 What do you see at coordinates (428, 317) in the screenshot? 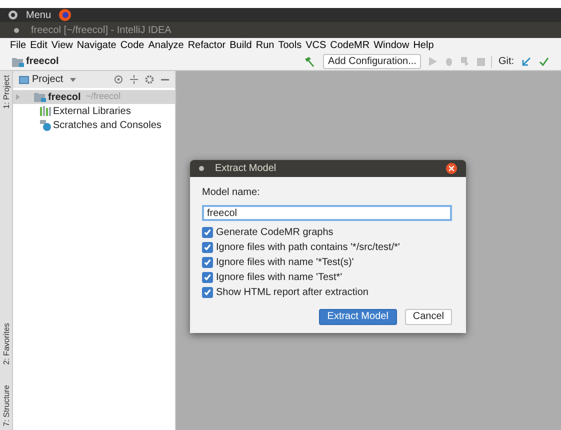
I see `cancel-button: Cancel` at bounding box center [428, 317].